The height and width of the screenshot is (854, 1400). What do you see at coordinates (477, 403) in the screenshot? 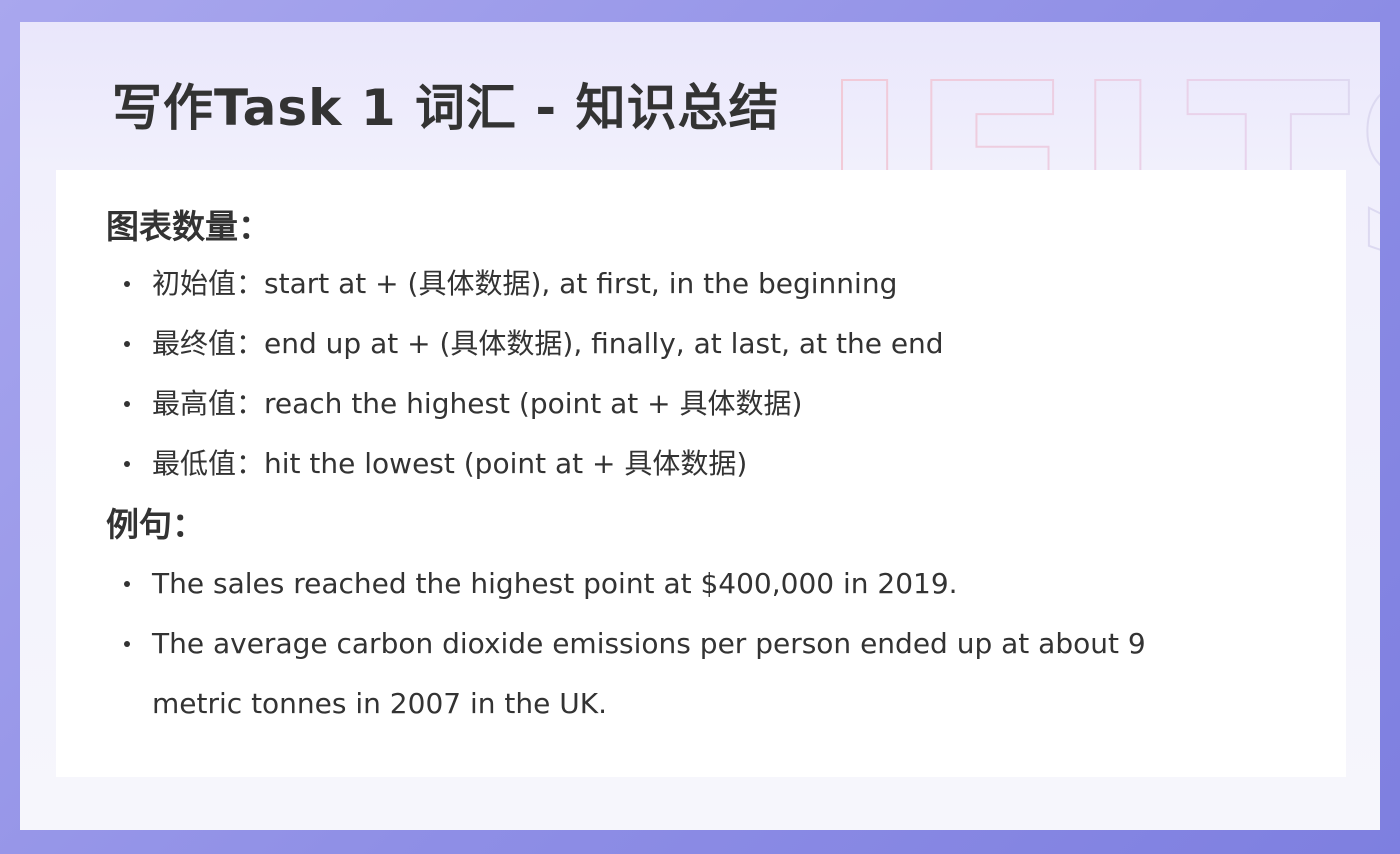
I see `list-item-text: 最高值：reach the highest (point at + 具体数据)` at bounding box center [477, 403].